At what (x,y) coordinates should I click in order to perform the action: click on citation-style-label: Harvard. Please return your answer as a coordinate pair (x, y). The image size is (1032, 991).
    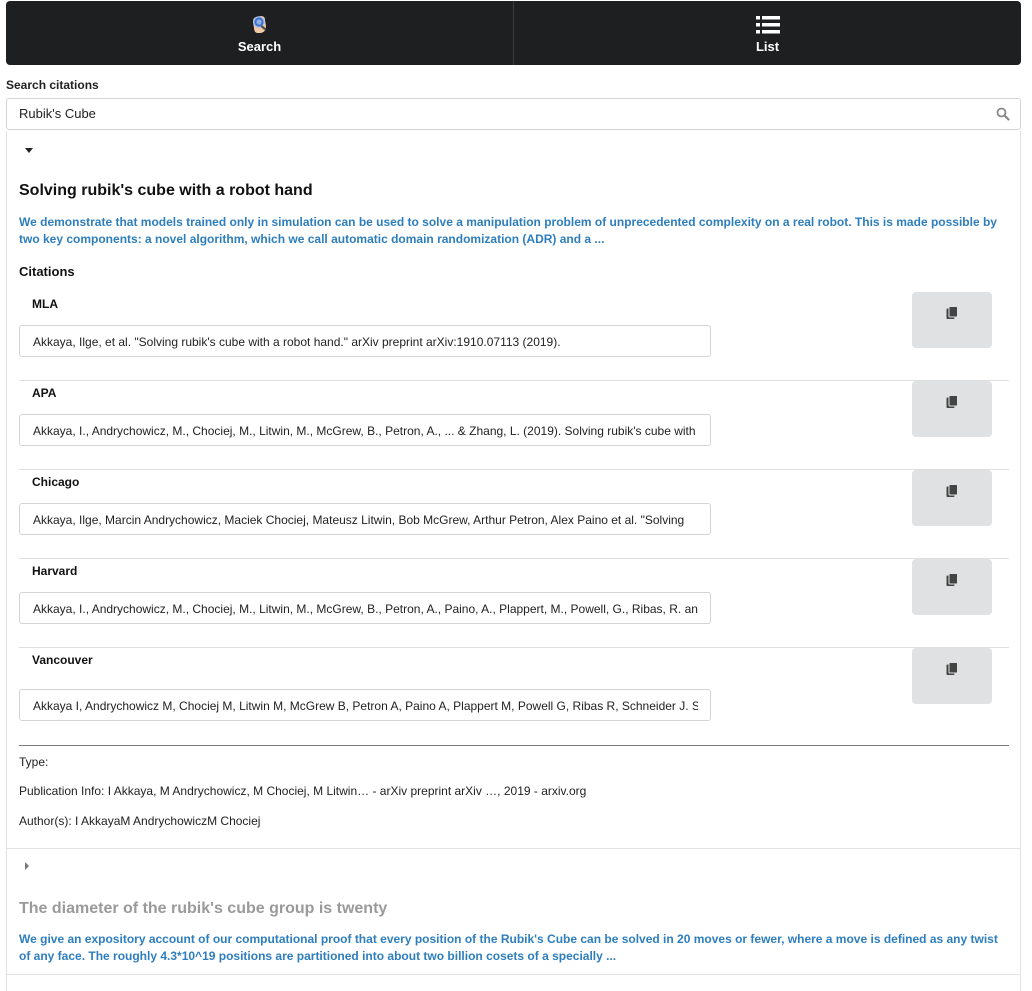
    Looking at the image, I should click on (55, 571).